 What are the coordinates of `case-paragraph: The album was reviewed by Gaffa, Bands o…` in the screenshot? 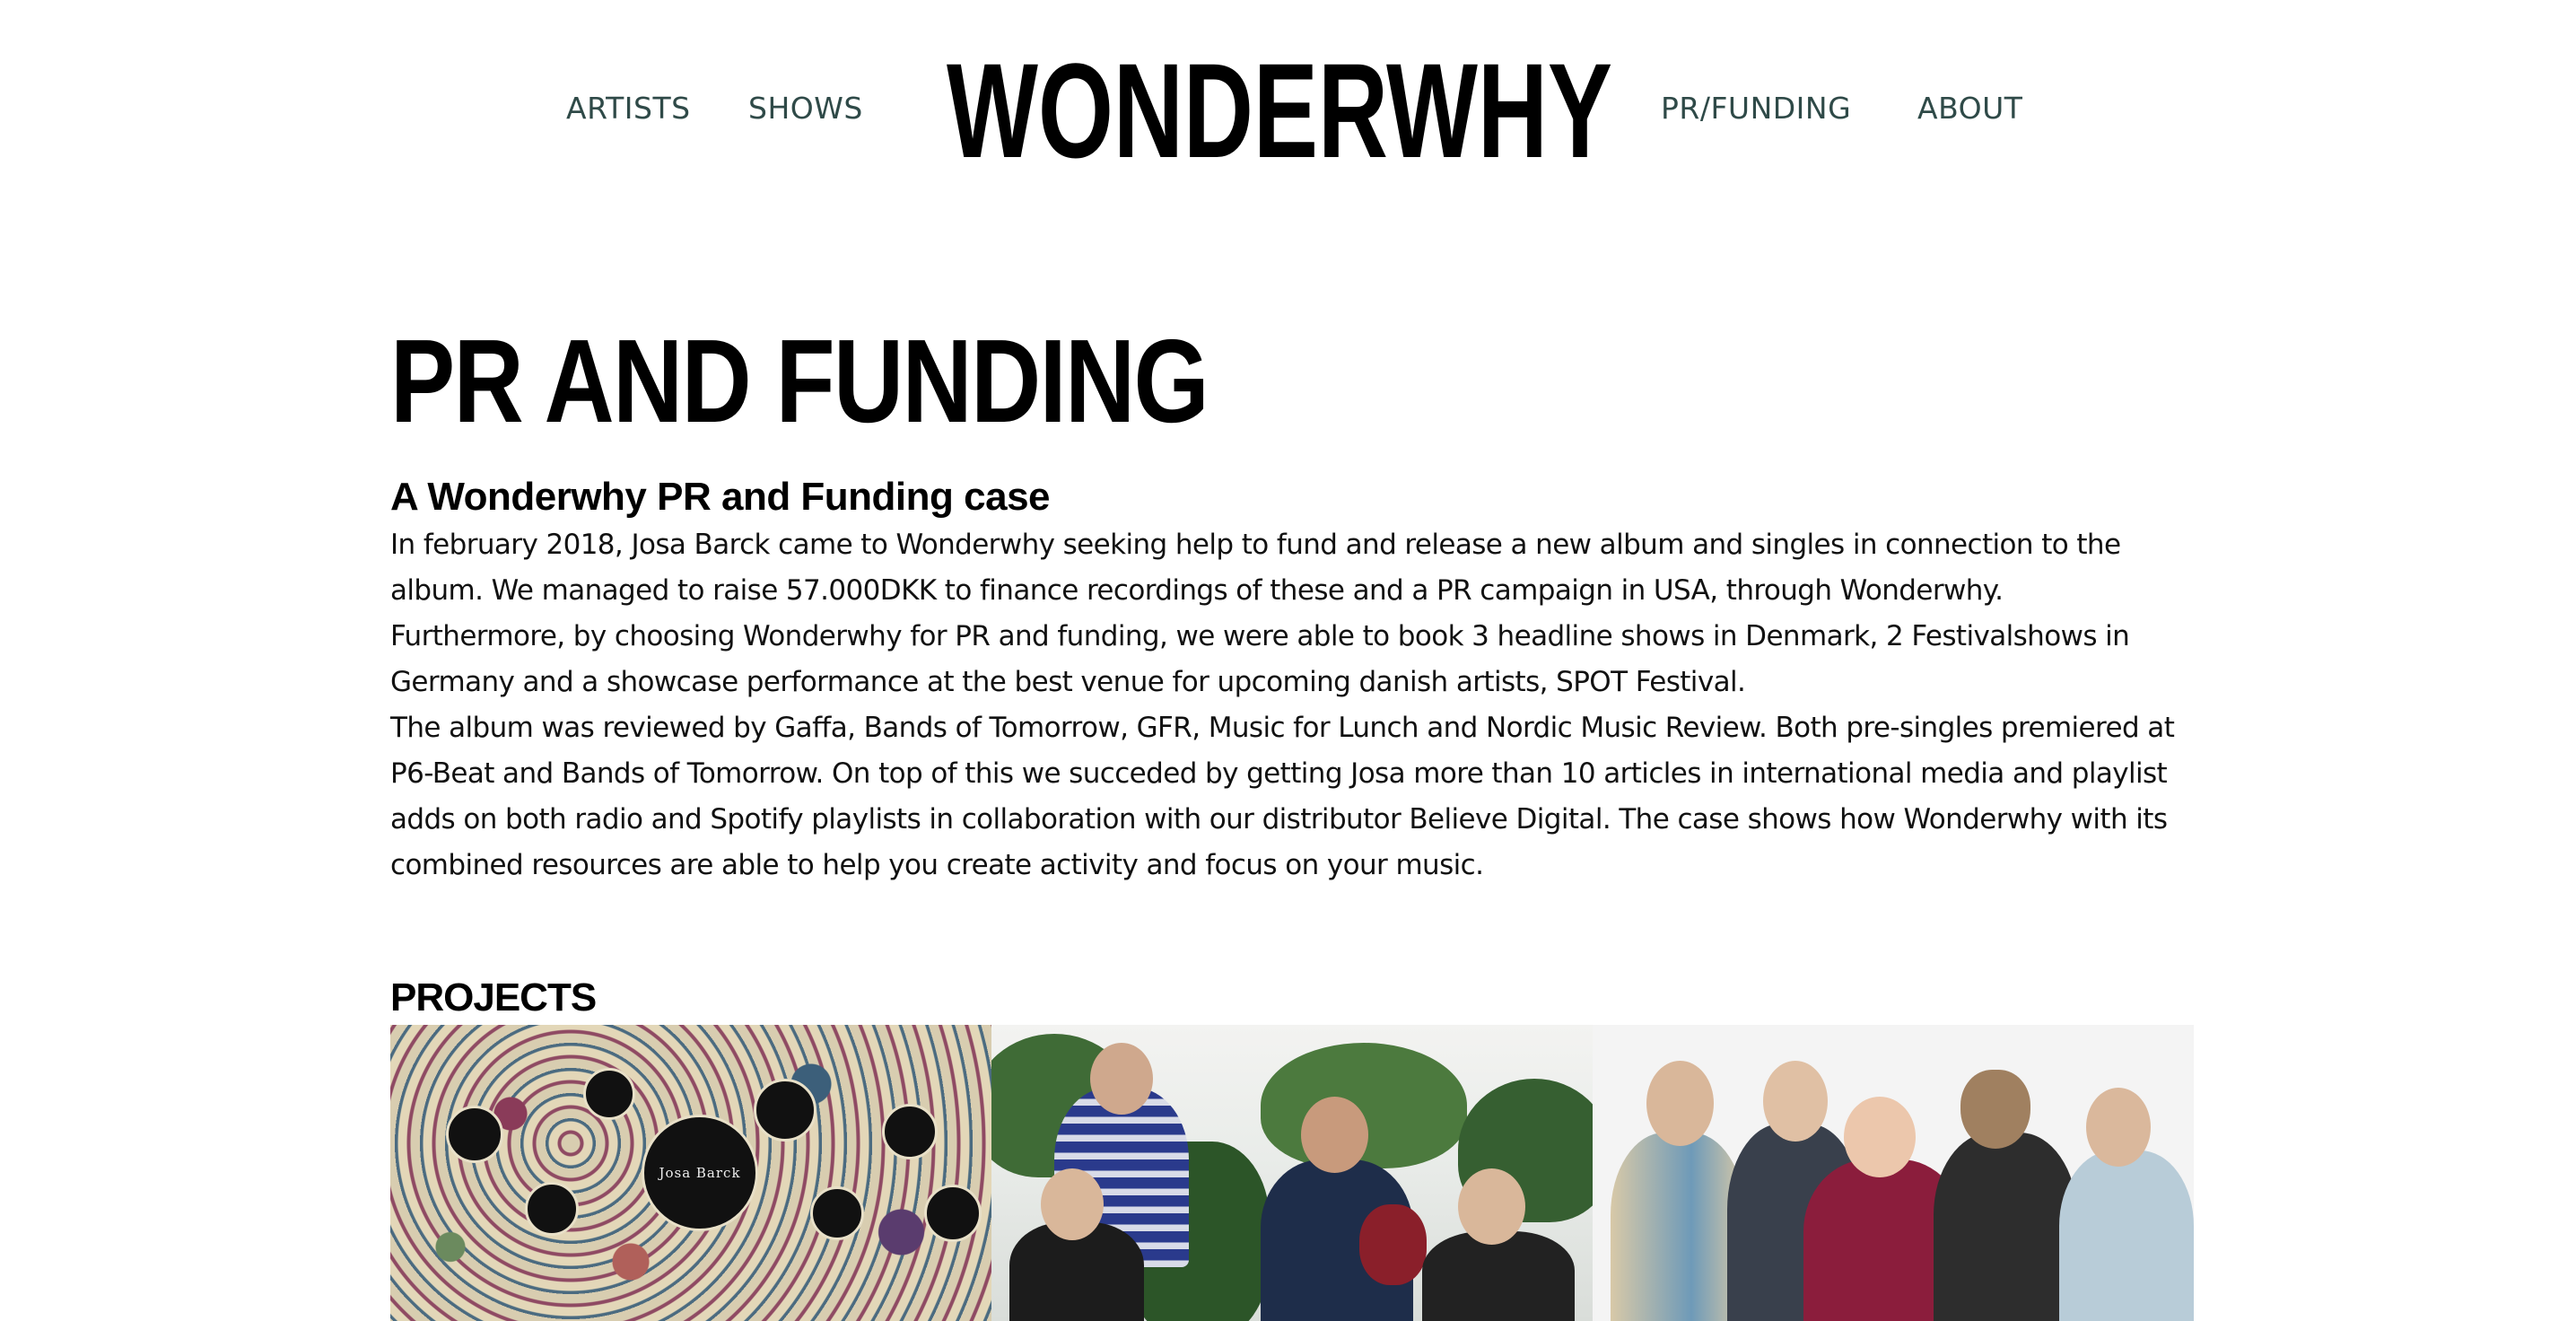 It's located at (1283, 796).